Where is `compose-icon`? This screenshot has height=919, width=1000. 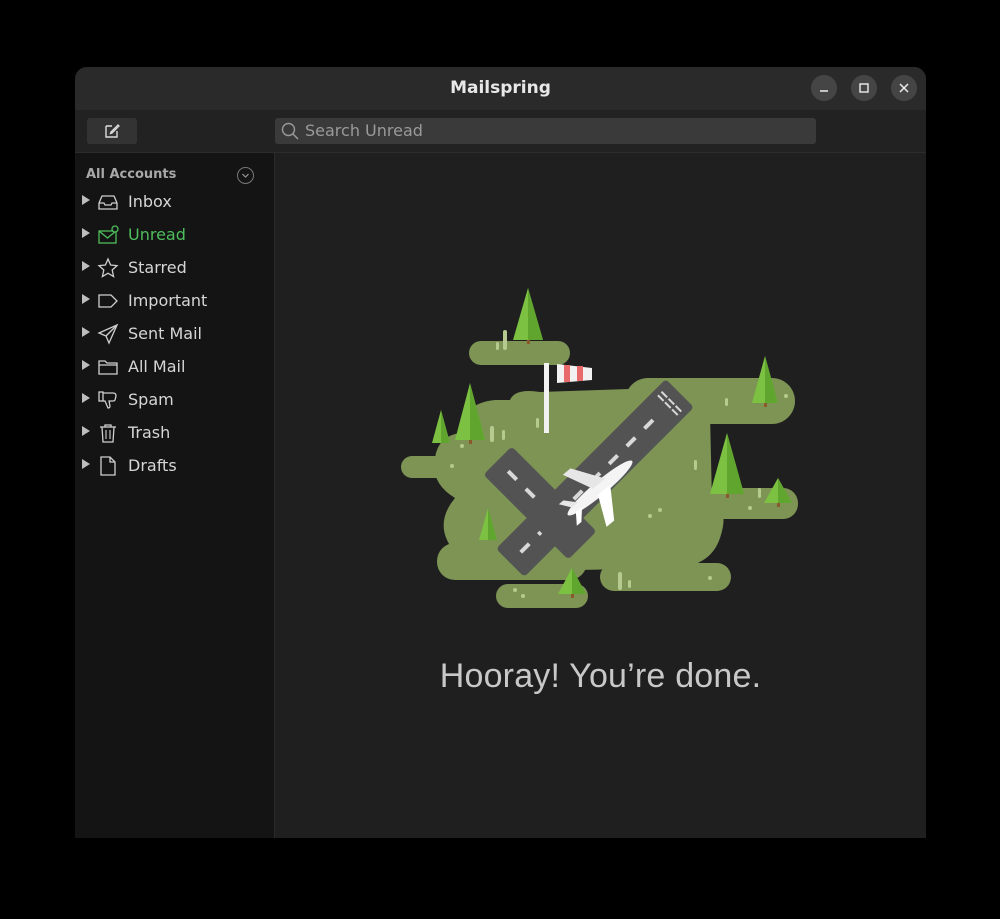 compose-icon is located at coordinates (112, 131).